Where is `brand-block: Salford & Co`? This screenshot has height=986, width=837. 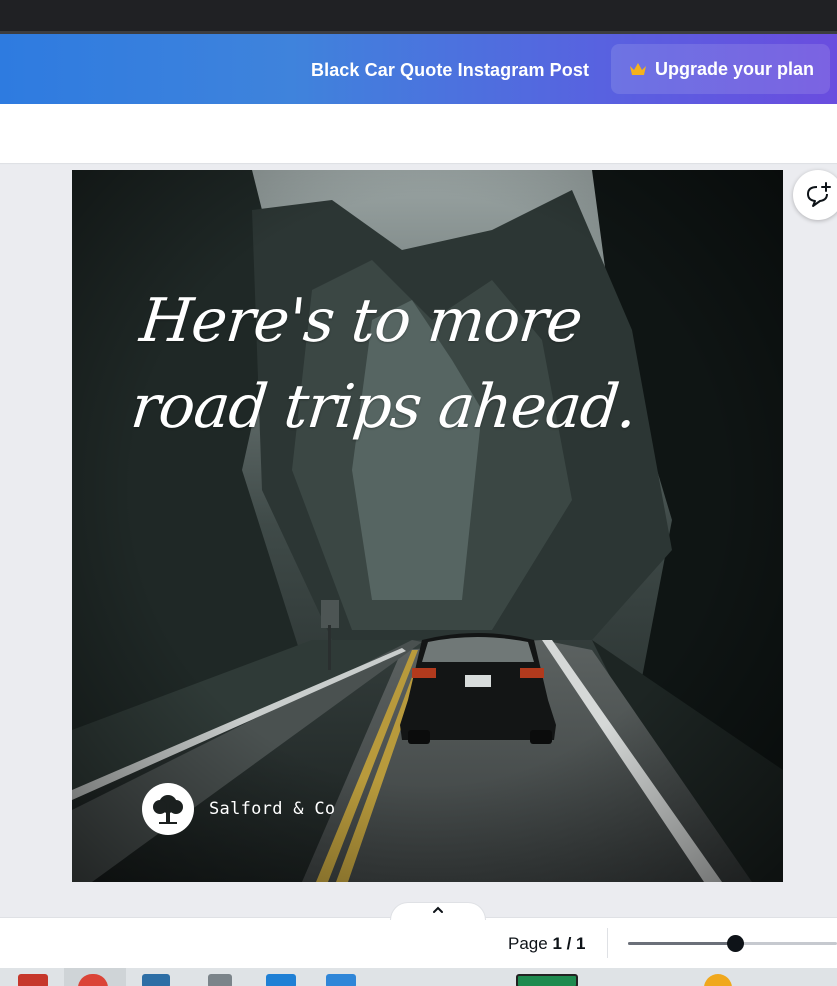
brand-block: Salford & Co is located at coordinates (238, 809).